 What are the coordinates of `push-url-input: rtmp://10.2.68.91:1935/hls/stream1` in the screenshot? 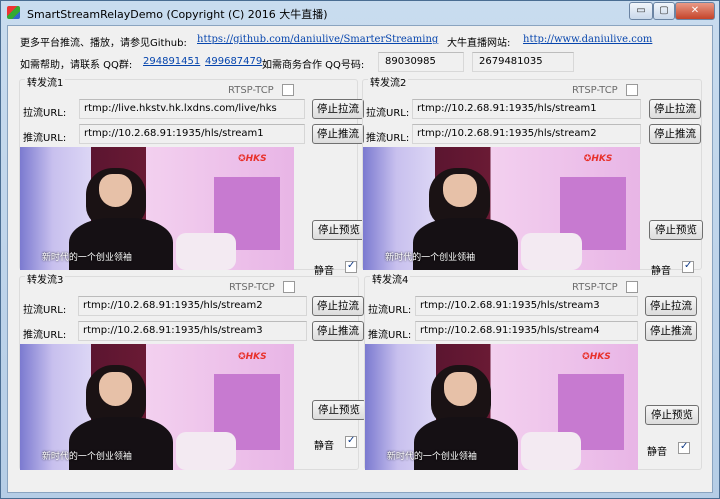 It's located at (192, 134).